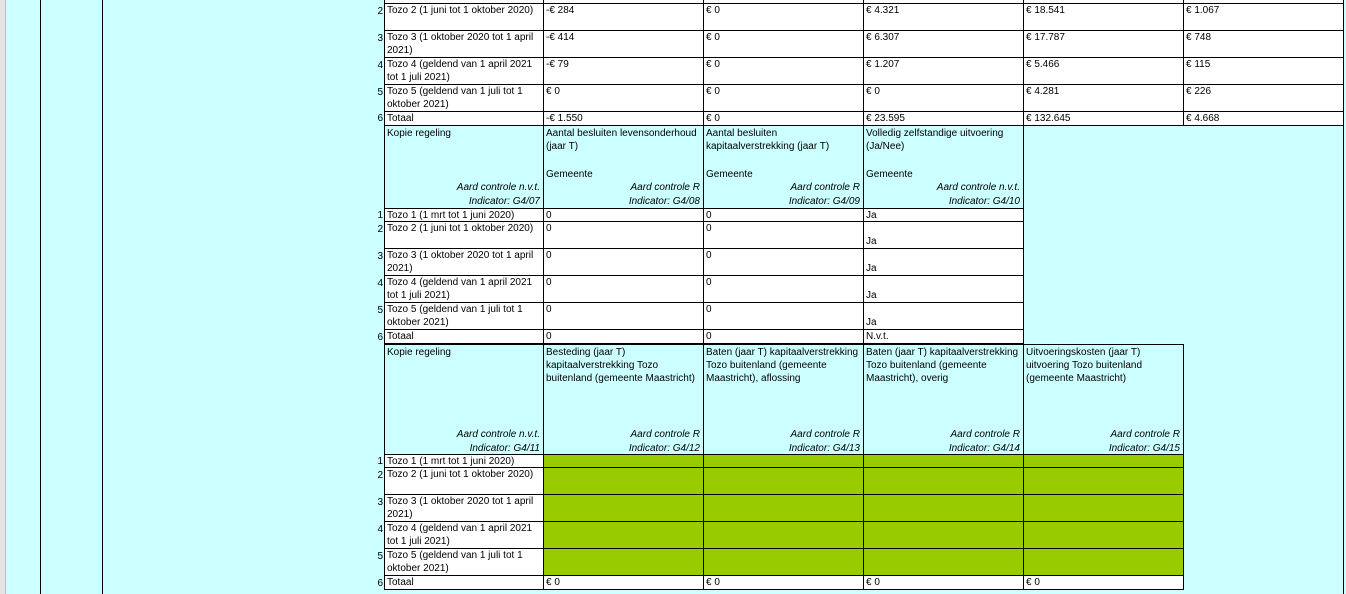 Image resolution: width=1346 pixels, height=594 pixels. Describe the element at coordinates (1104, 17) in the screenshot. I see `amount-cell: € 18.541` at that location.